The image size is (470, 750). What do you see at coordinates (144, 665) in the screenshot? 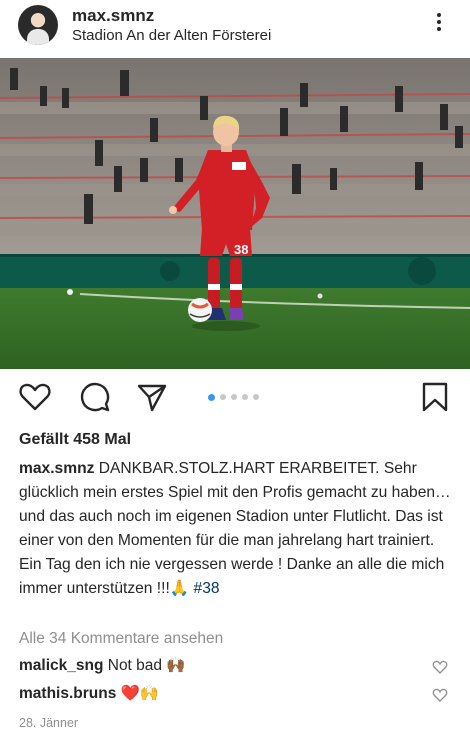
I see `comment-text: Not bad 🙌🏾` at bounding box center [144, 665].